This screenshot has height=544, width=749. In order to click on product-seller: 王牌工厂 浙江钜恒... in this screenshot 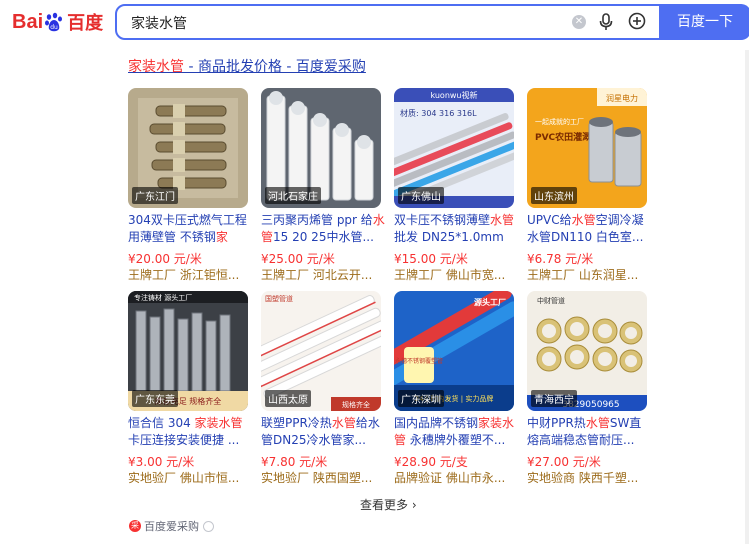, I will do `click(190, 274)`.